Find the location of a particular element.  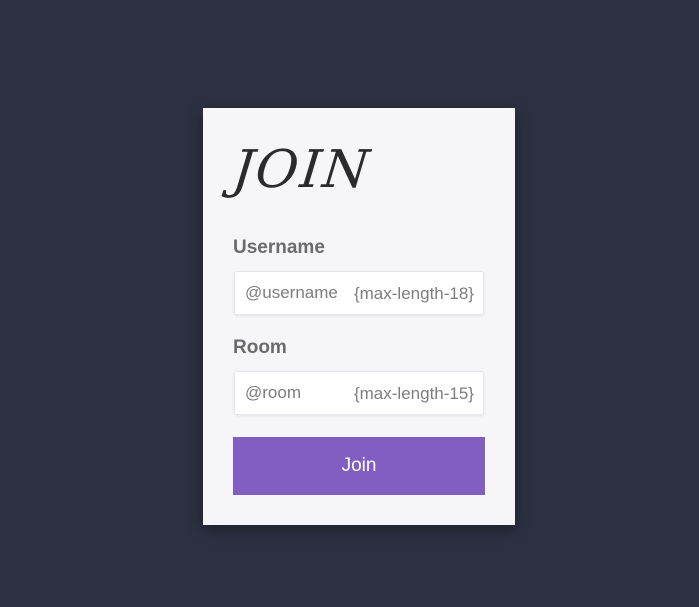

room-label: Room is located at coordinates (260, 347).